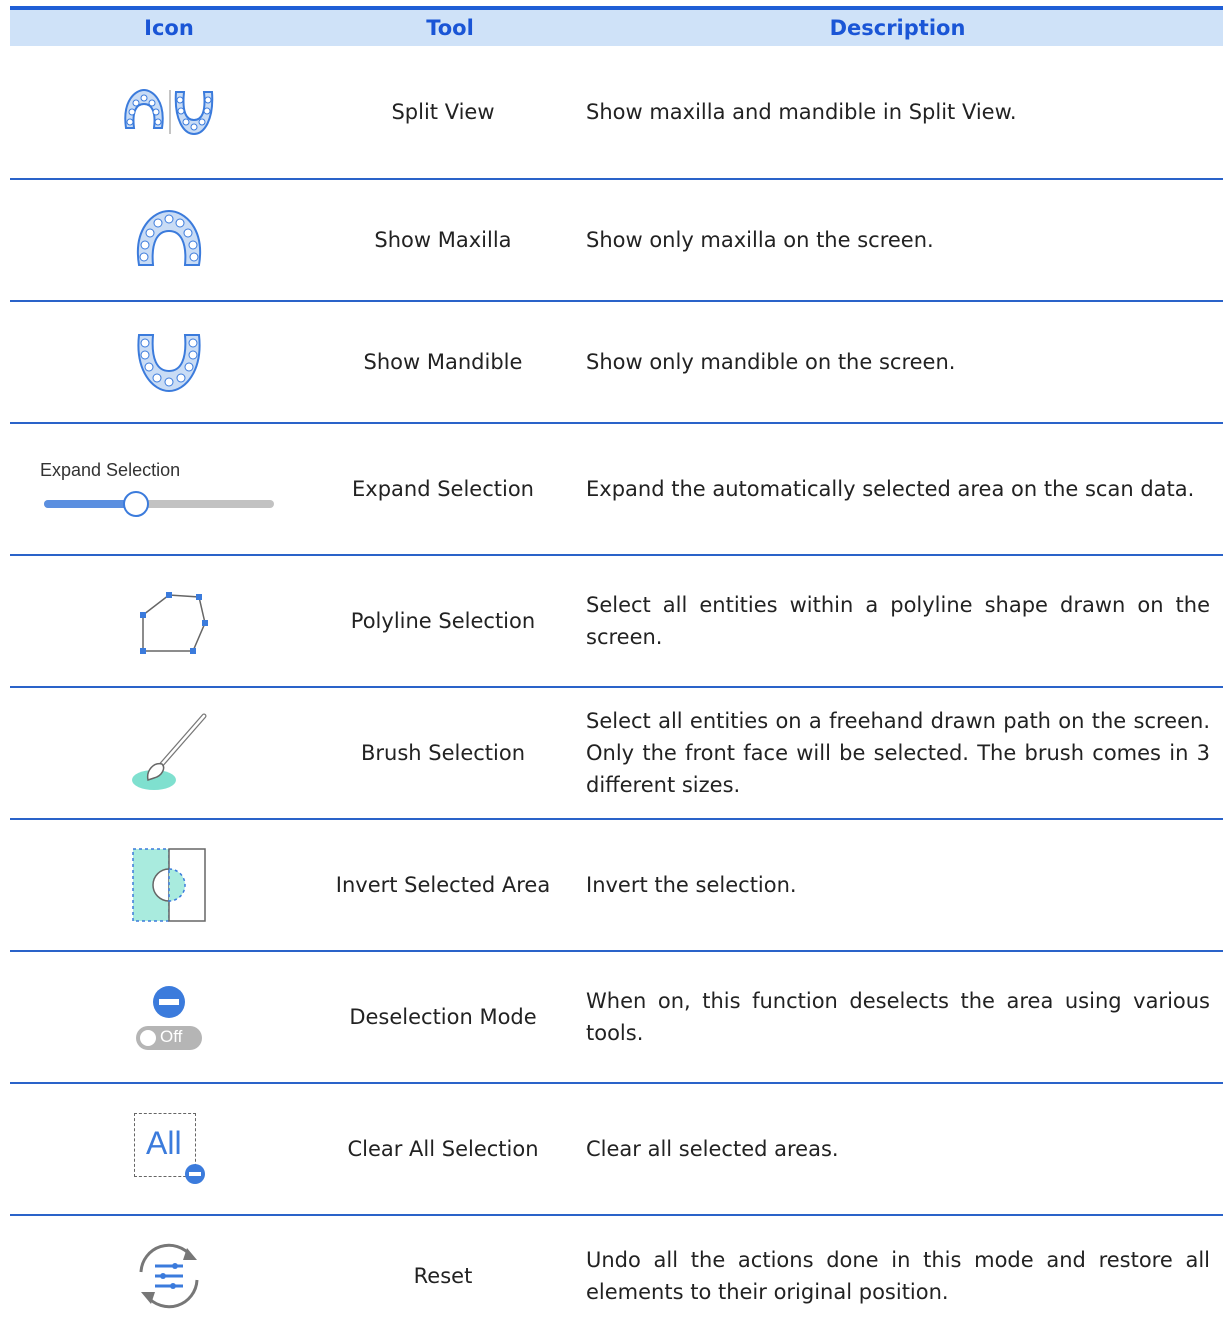 This screenshot has width=1223, height=1340. What do you see at coordinates (443, 1017) in the screenshot?
I see `tool-name: Deselection Mode` at bounding box center [443, 1017].